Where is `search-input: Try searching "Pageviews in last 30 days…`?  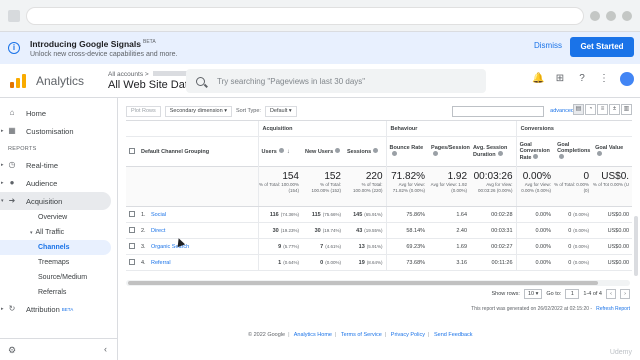
search-input: Try searching "Pageviews in last 30 days… is located at coordinates (336, 81).